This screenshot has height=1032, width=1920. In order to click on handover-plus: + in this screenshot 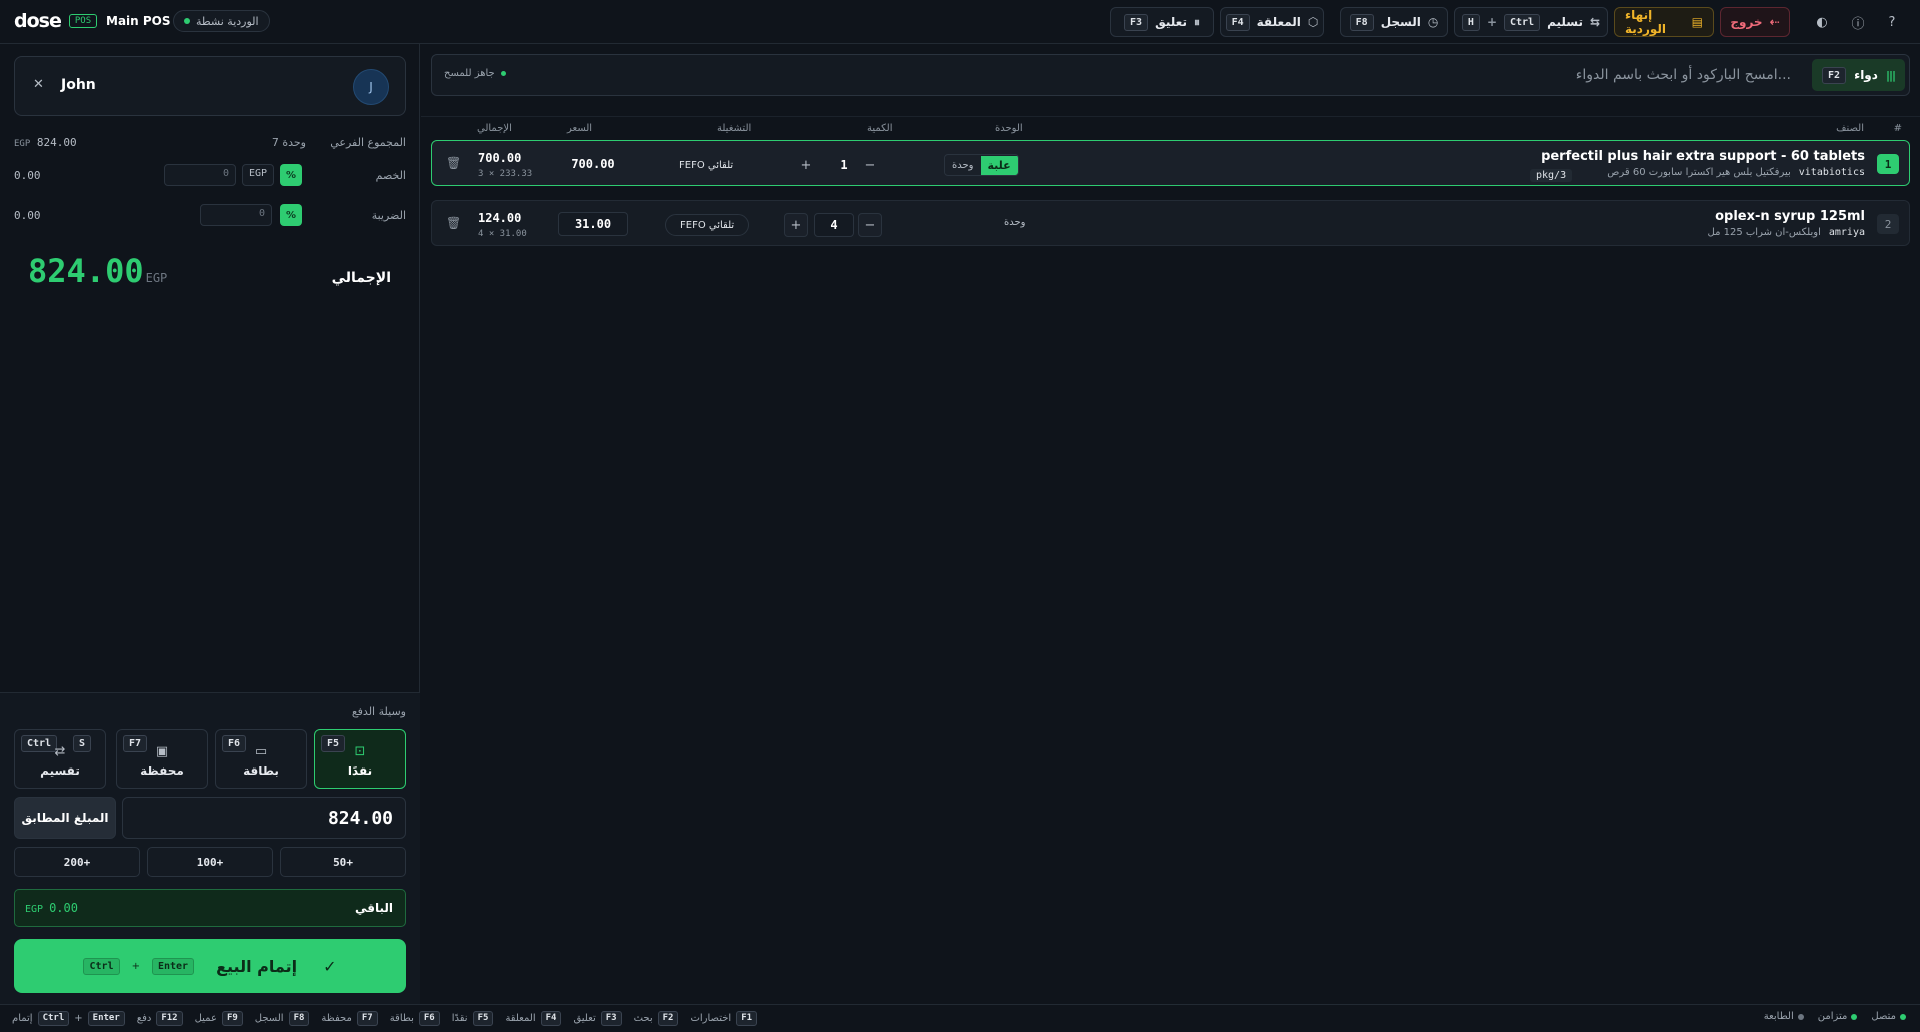, I will do `click(1491, 22)`.